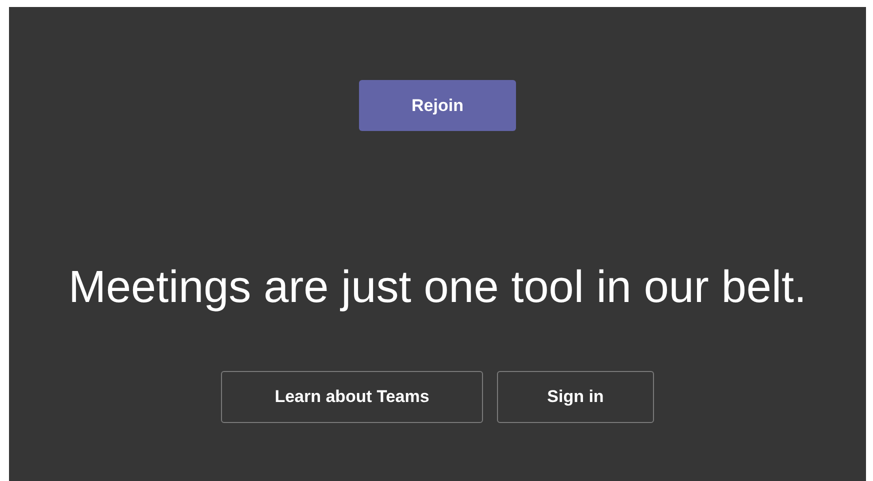 The height and width of the screenshot is (481, 873). Describe the element at coordinates (437, 286) in the screenshot. I see `headline: Meetings are just one tool in our belt.` at that location.